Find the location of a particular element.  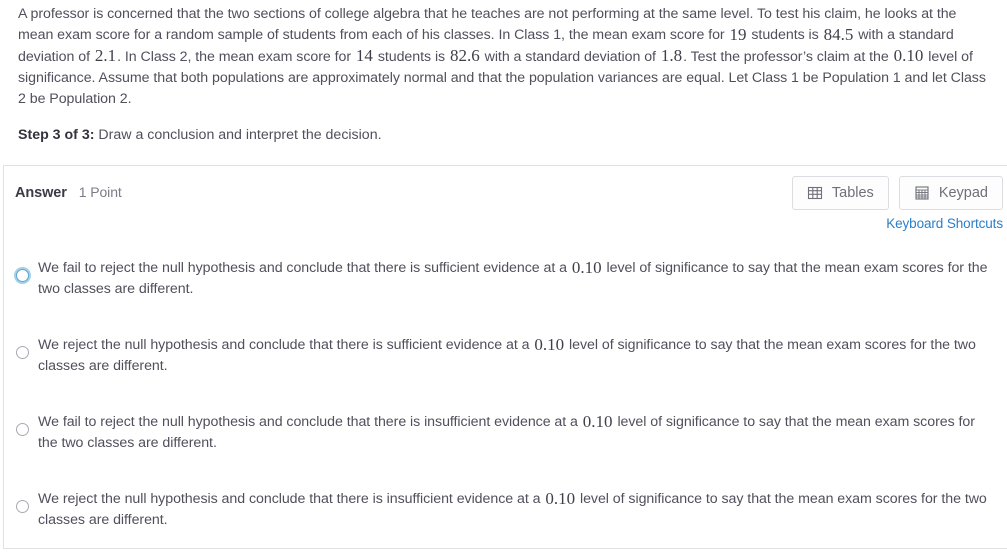

tables-button-label: Tables is located at coordinates (852, 193).